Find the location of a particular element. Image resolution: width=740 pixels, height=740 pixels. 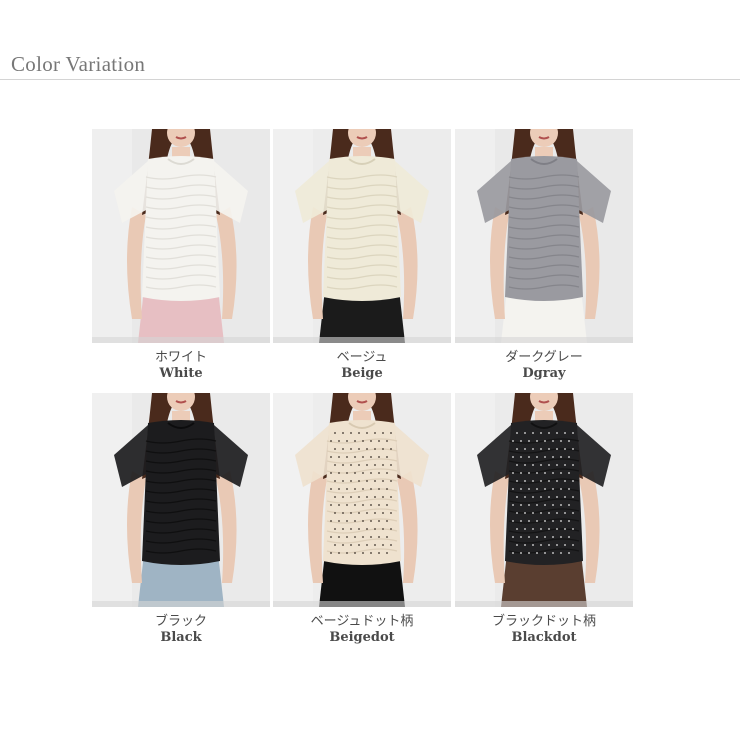

section-title: Color Variation is located at coordinates (78, 64).